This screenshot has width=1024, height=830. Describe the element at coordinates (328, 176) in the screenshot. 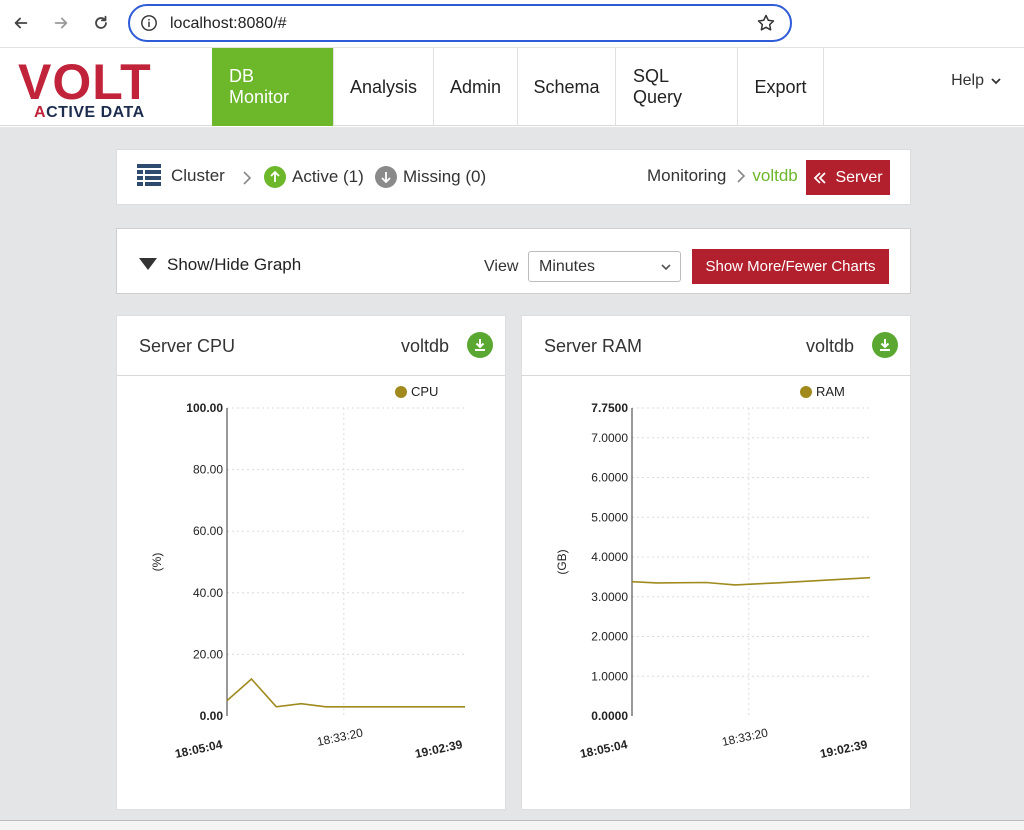

I see `active-count-label: Active (1)` at that location.